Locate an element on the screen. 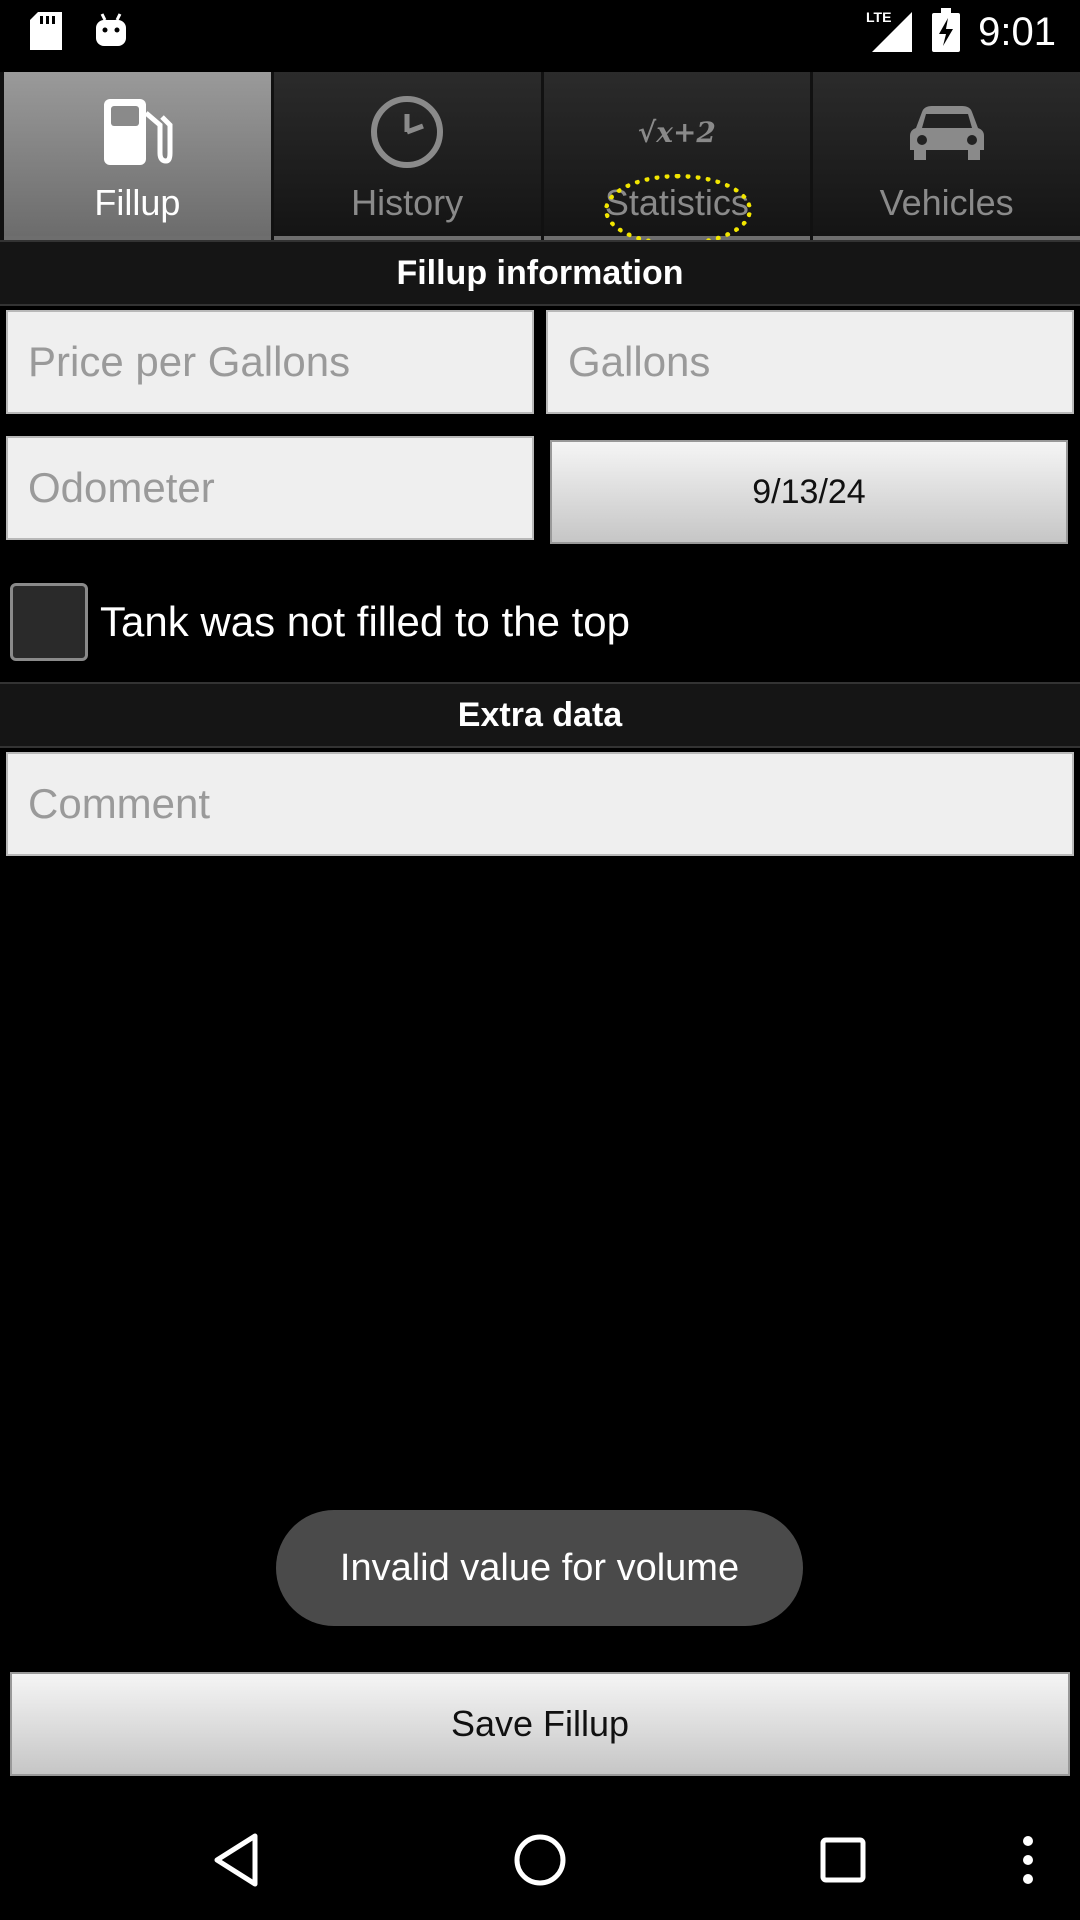  section-header-extra: Extra data is located at coordinates (540, 715).